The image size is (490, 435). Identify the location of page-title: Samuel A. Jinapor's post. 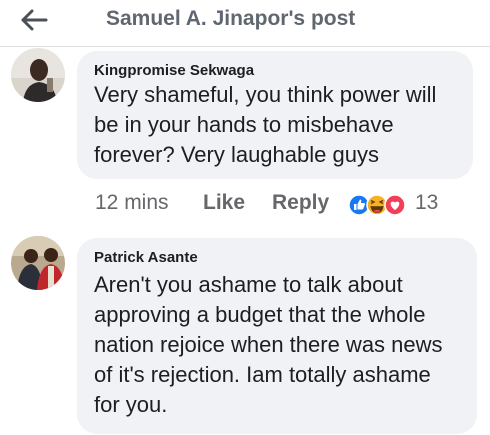
(231, 18).